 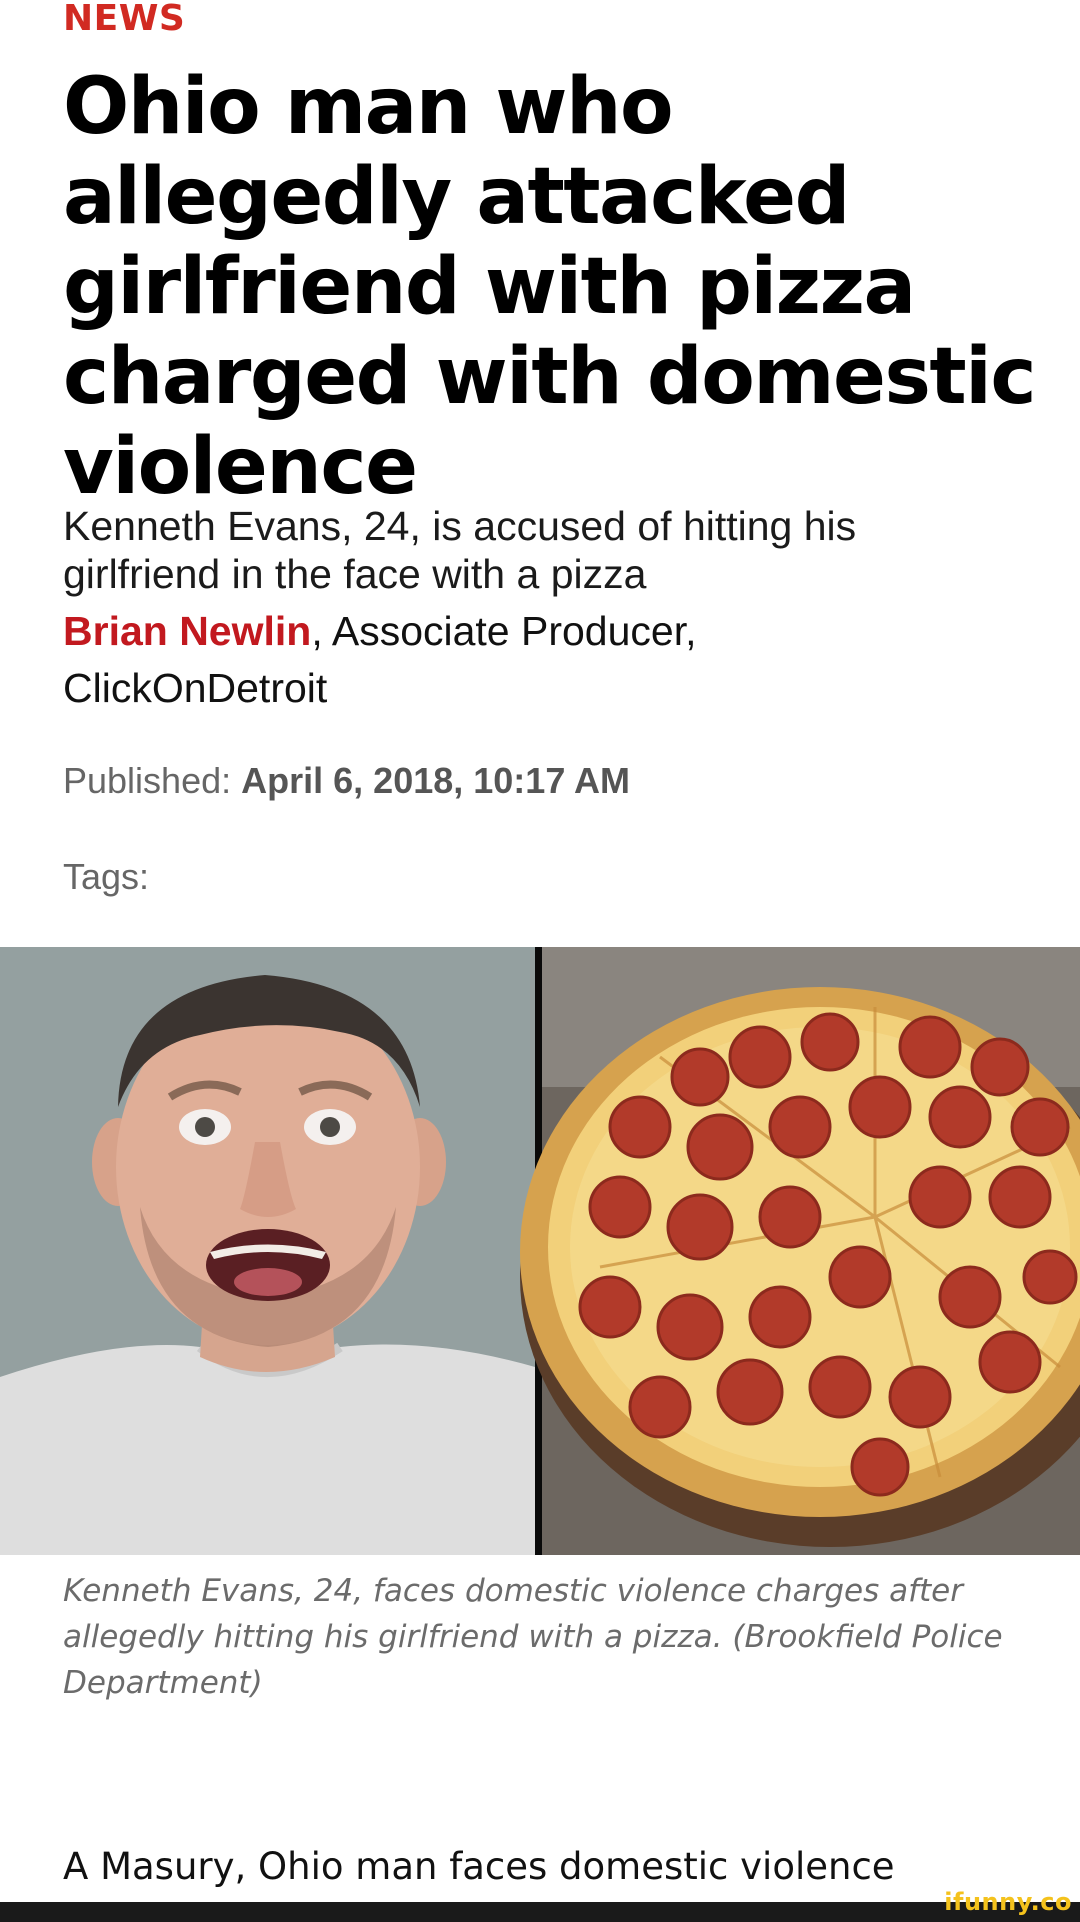 What do you see at coordinates (1008, 1902) in the screenshot?
I see `ifunny-watermark: ifunny.co` at bounding box center [1008, 1902].